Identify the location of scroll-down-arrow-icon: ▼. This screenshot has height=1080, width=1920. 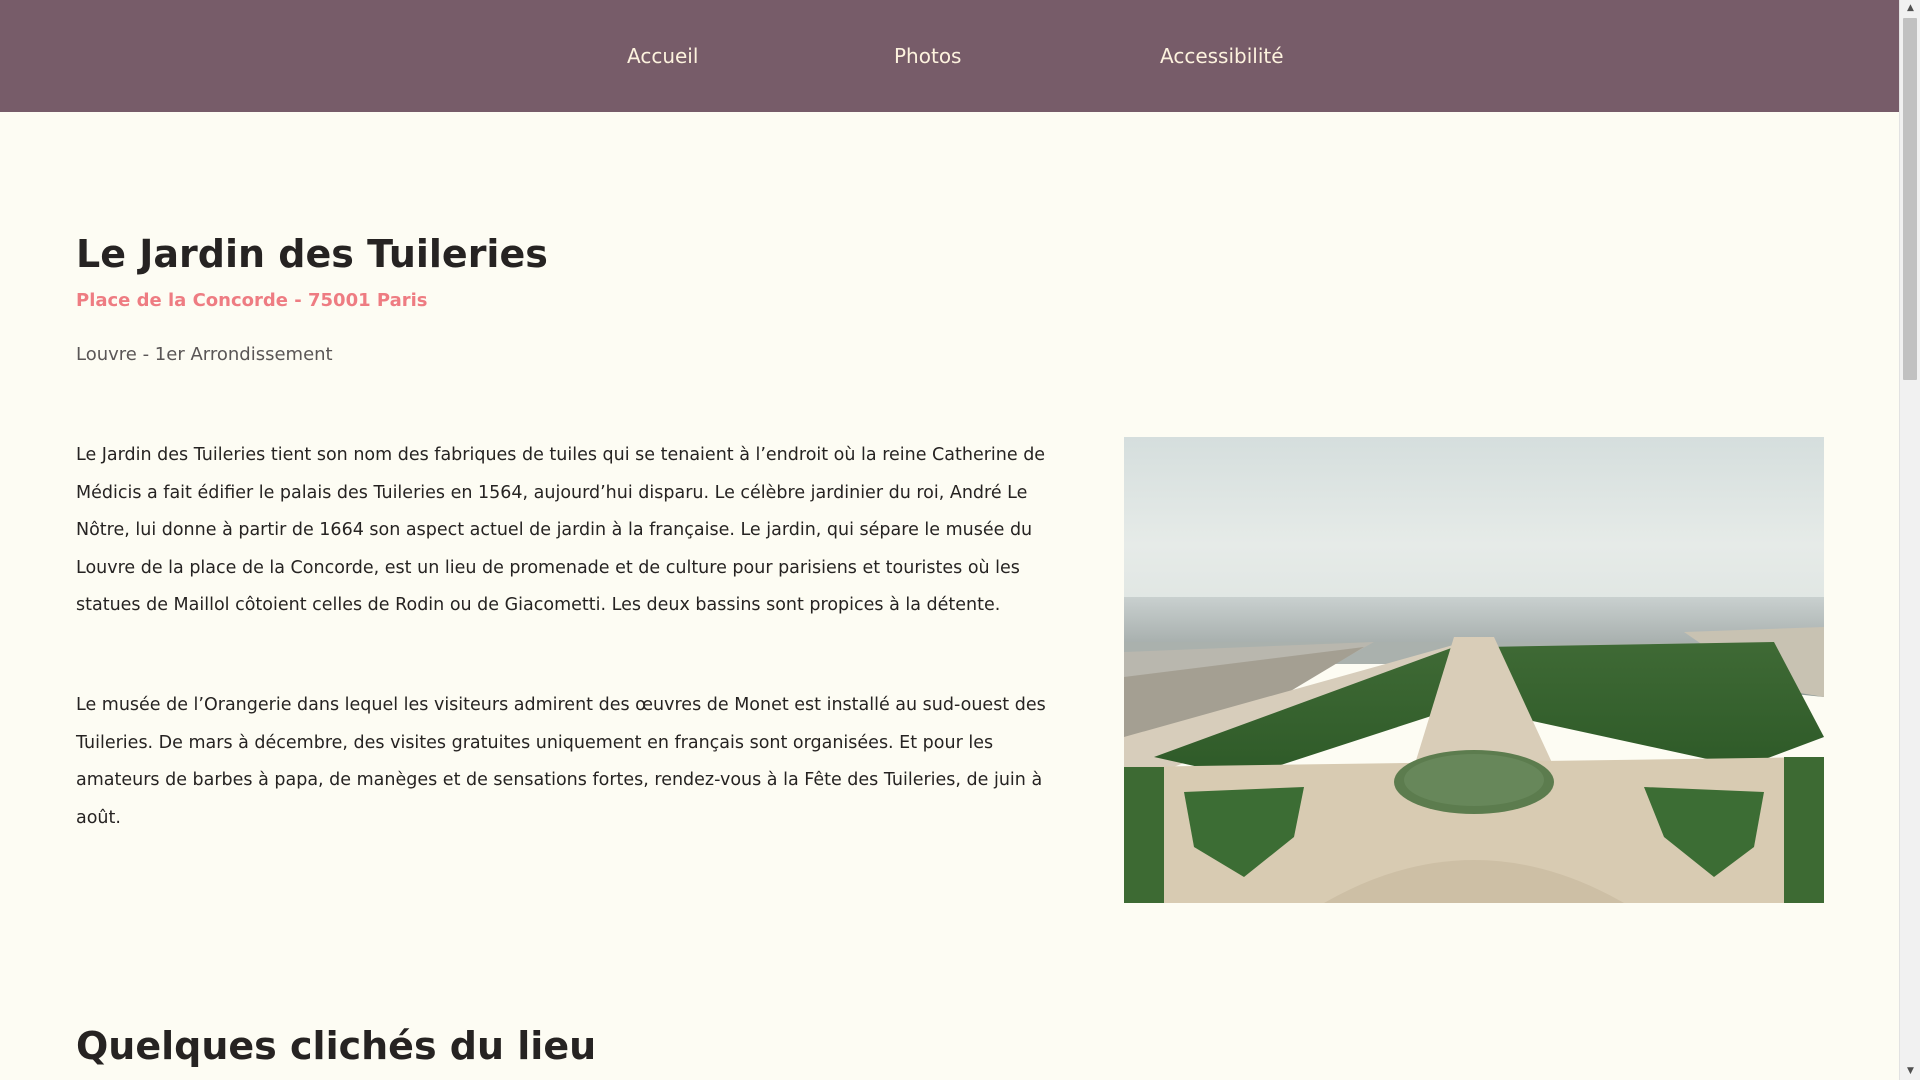
(1910, 1071).